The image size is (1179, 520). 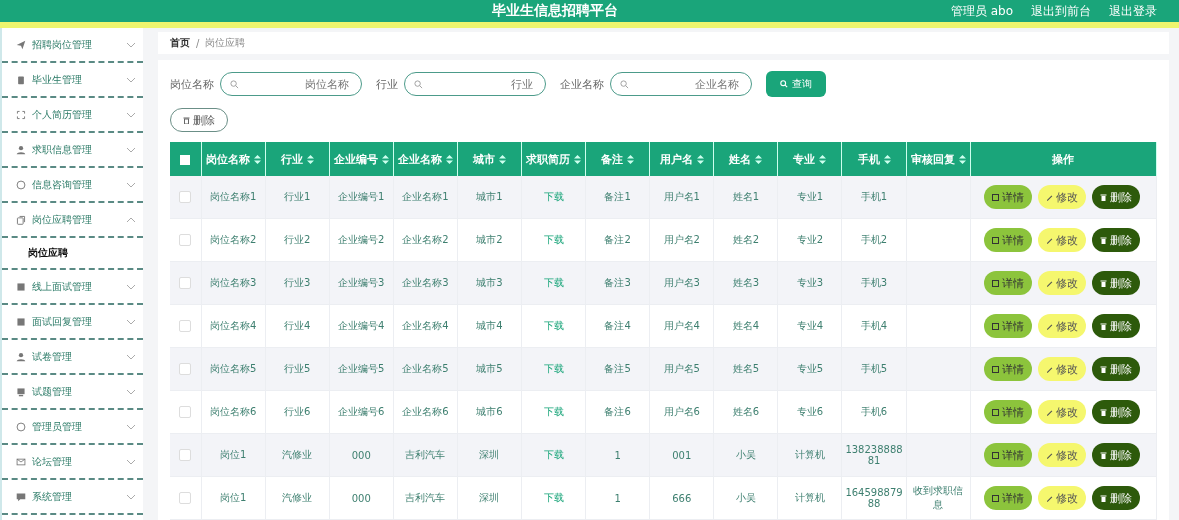 What do you see at coordinates (425, 240) in the screenshot?
I see `table-cell: 企业名称2` at bounding box center [425, 240].